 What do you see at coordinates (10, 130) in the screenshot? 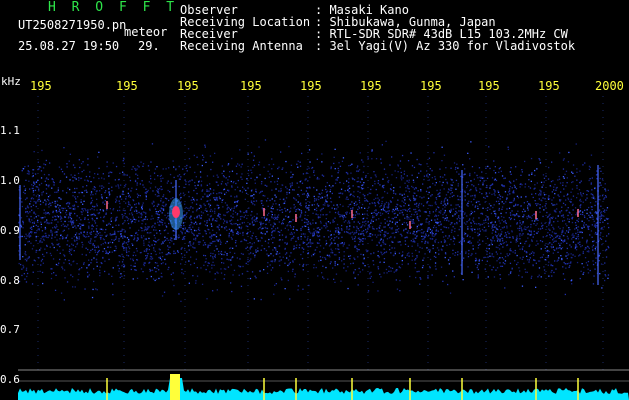
I see `y-tick: 1.1` at bounding box center [10, 130].